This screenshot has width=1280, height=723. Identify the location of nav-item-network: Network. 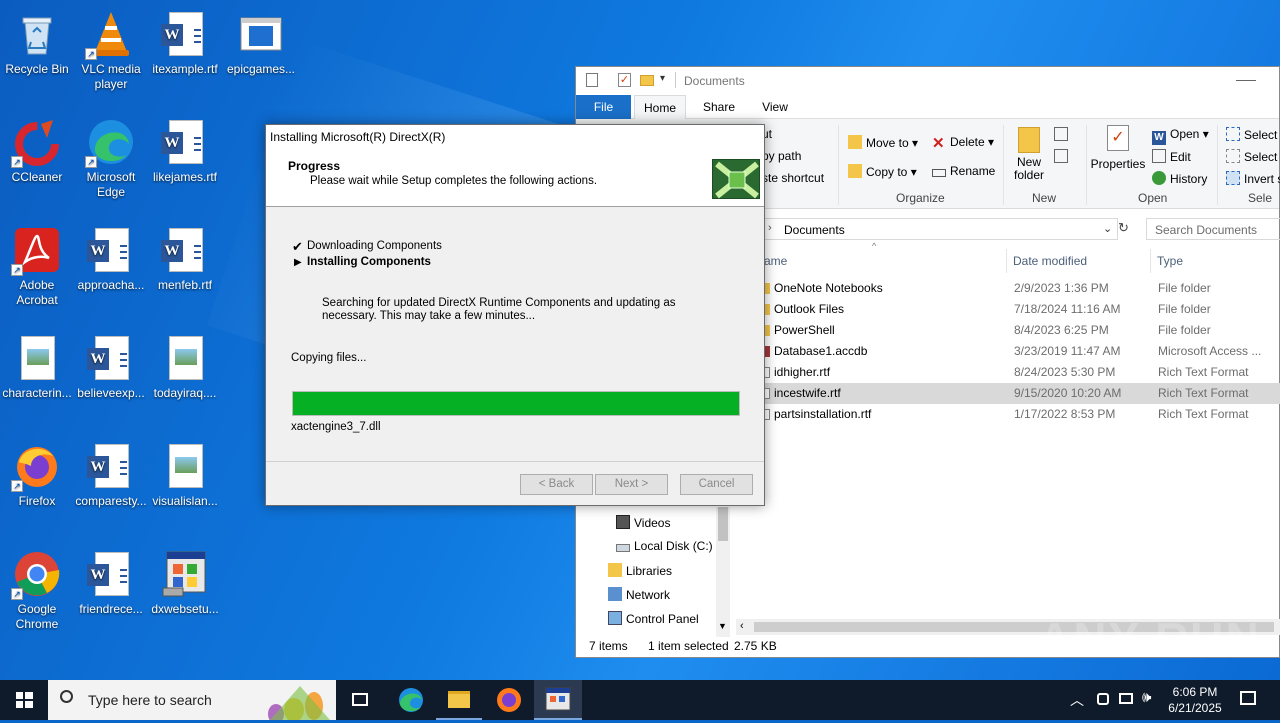
(639, 594).